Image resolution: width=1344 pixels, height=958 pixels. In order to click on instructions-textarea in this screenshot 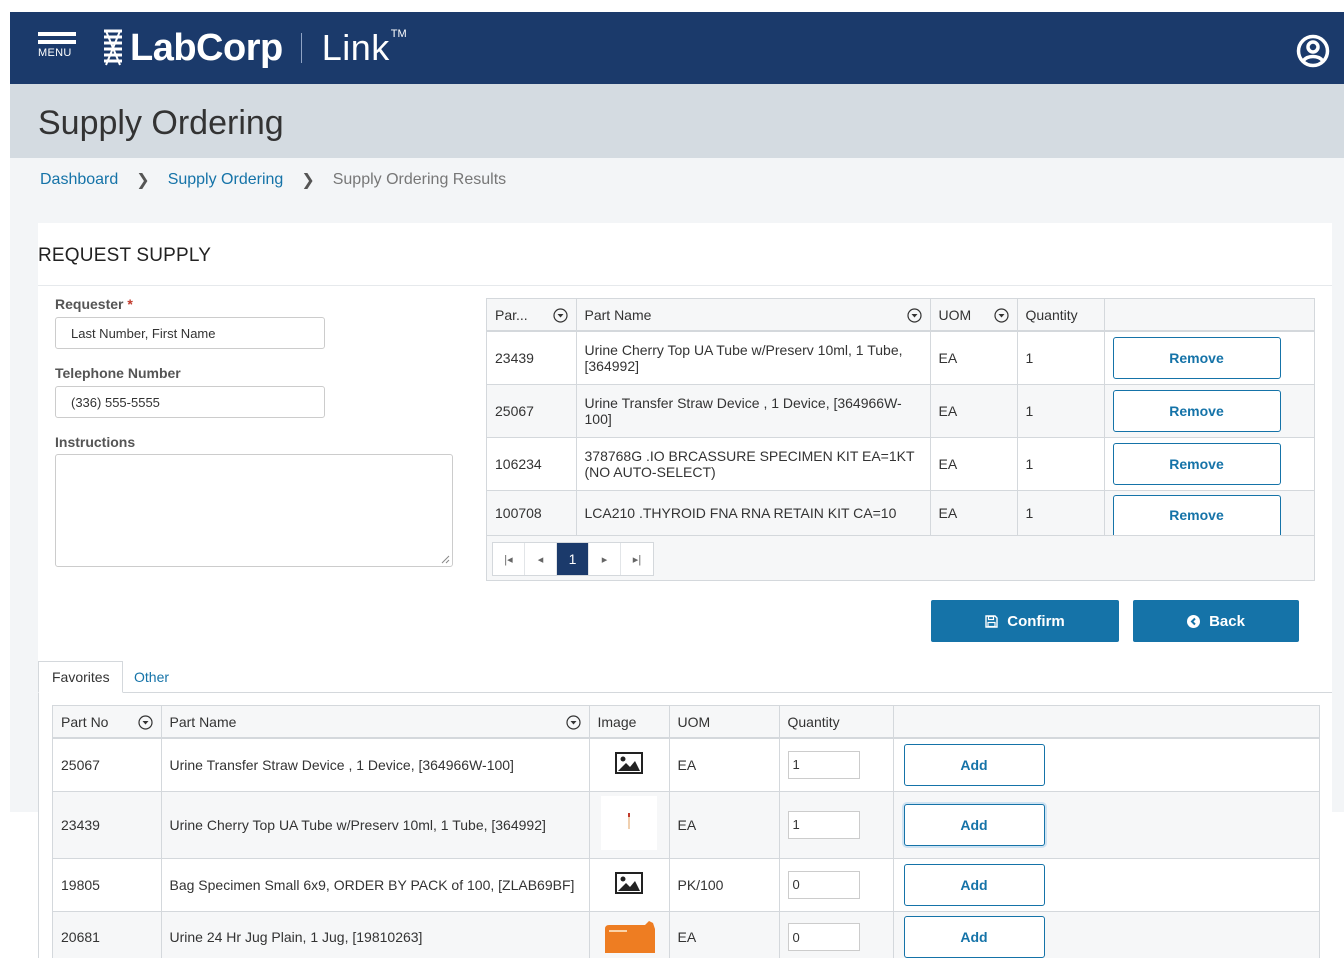, I will do `click(254, 510)`.